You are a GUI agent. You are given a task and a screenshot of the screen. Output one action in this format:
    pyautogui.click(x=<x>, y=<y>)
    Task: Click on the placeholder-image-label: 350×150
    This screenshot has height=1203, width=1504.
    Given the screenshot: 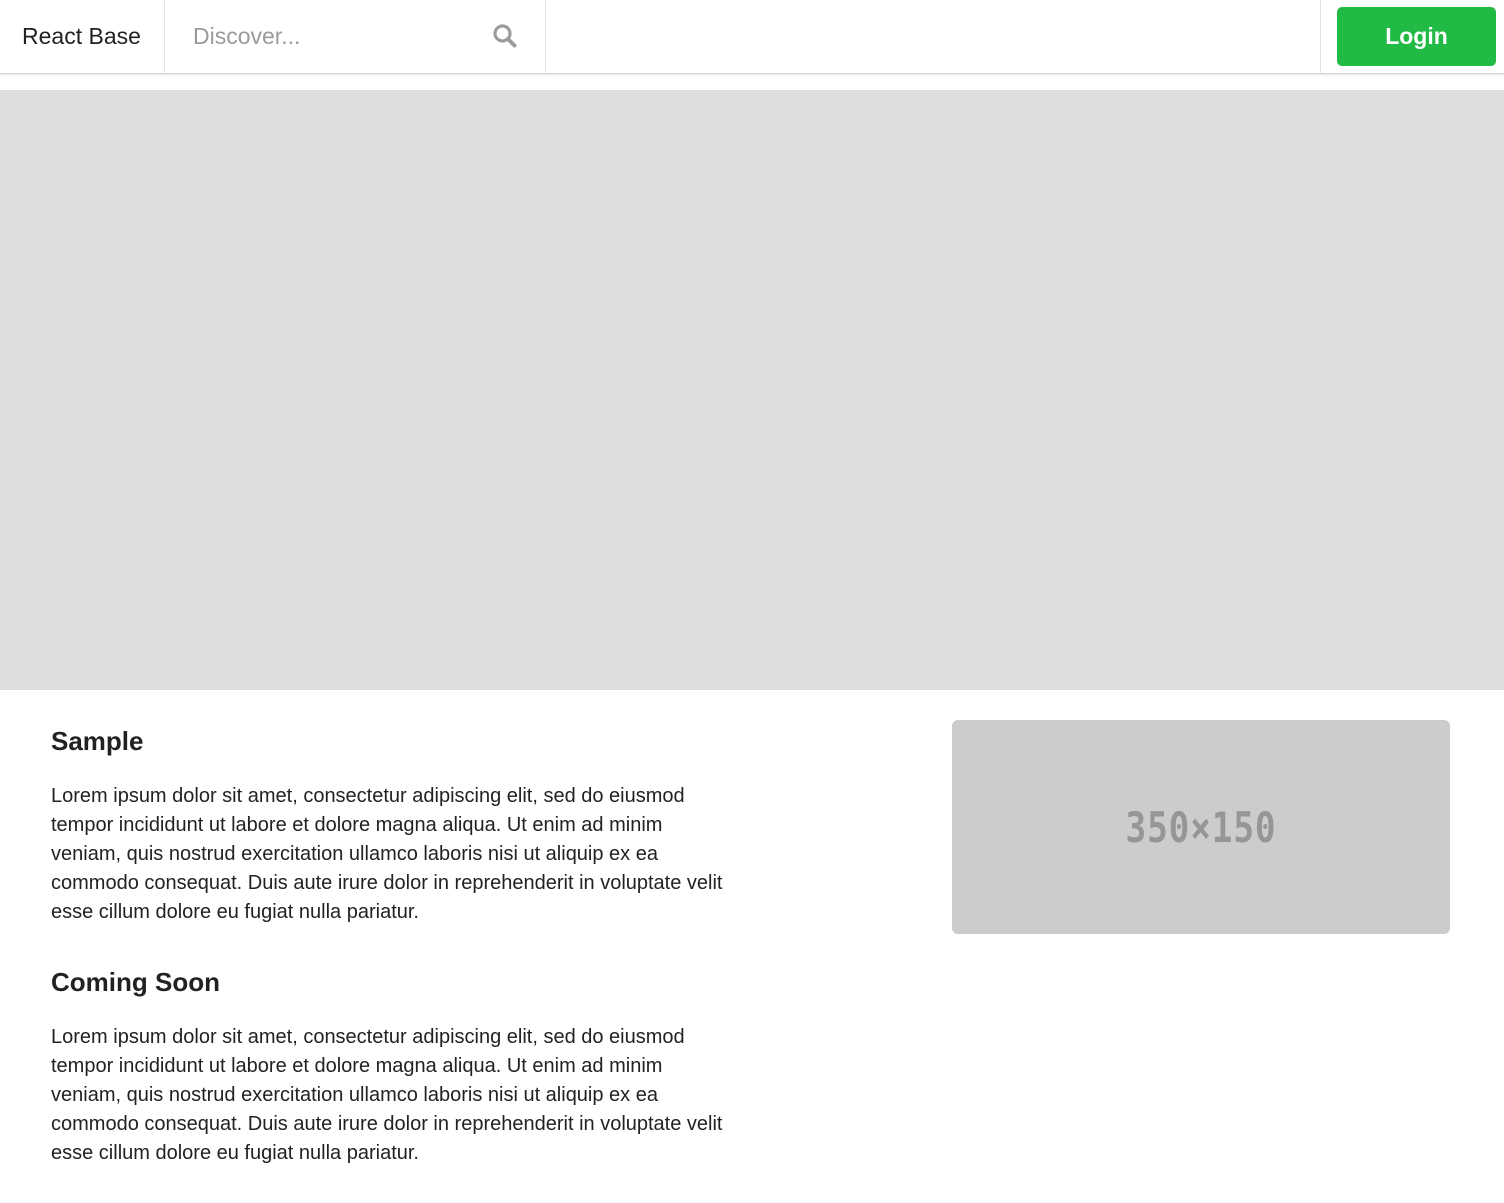 What is the action you would take?
    pyautogui.click(x=1201, y=827)
    